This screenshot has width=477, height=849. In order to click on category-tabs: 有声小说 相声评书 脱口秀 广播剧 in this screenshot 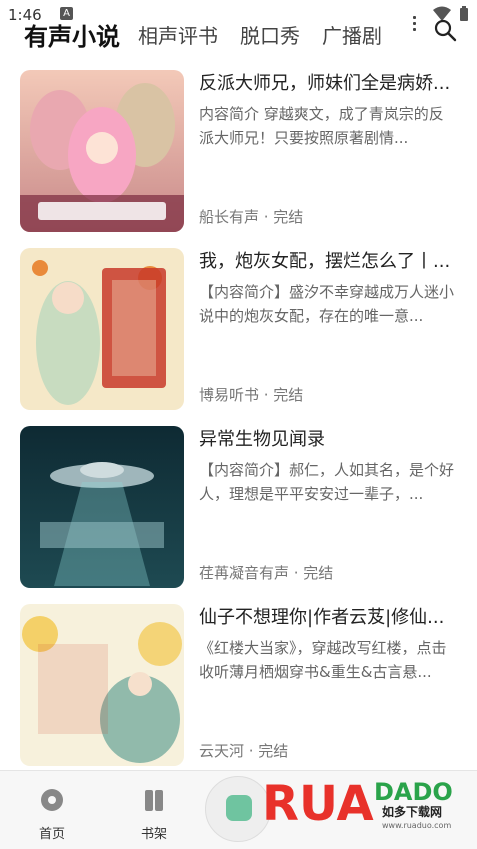, I will do `click(238, 34)`.